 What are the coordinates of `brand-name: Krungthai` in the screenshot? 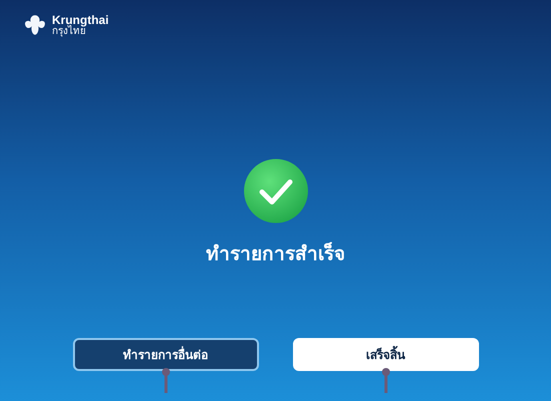 It's located at (80, 20).